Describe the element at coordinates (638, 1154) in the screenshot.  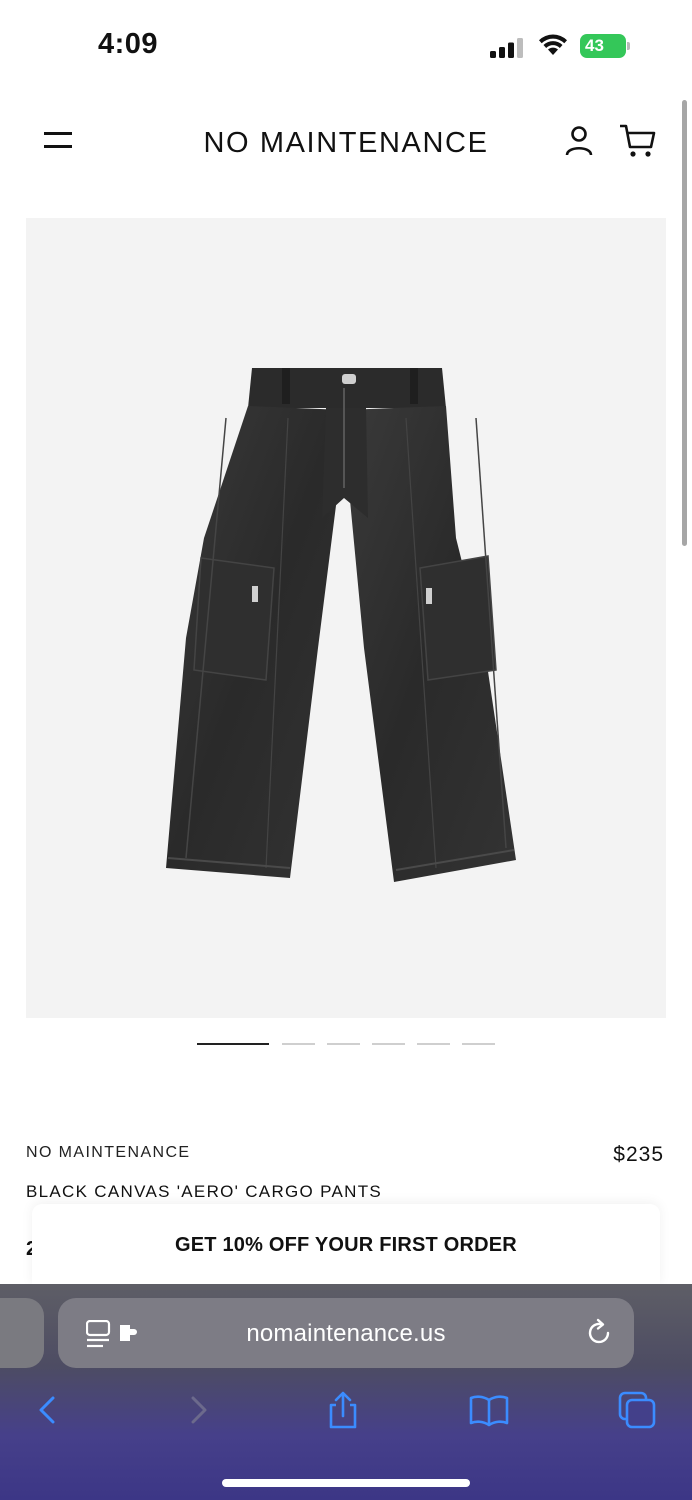
I see `product-price: $235` at that location.